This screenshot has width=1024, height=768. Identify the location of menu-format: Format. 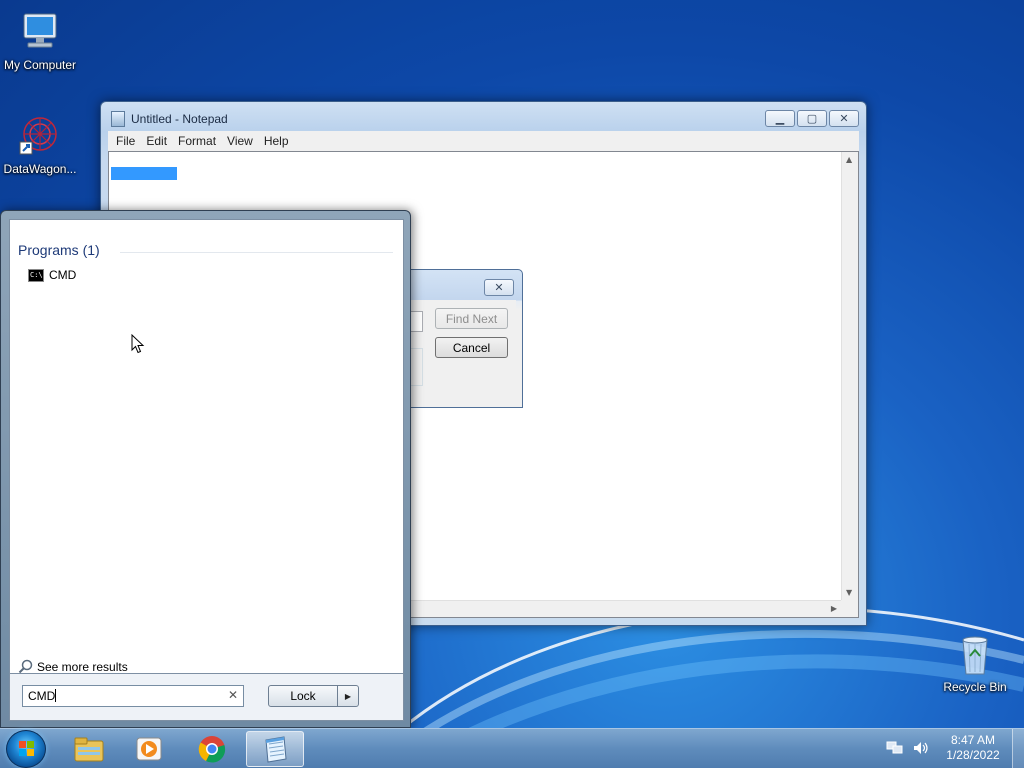
(197, 141).